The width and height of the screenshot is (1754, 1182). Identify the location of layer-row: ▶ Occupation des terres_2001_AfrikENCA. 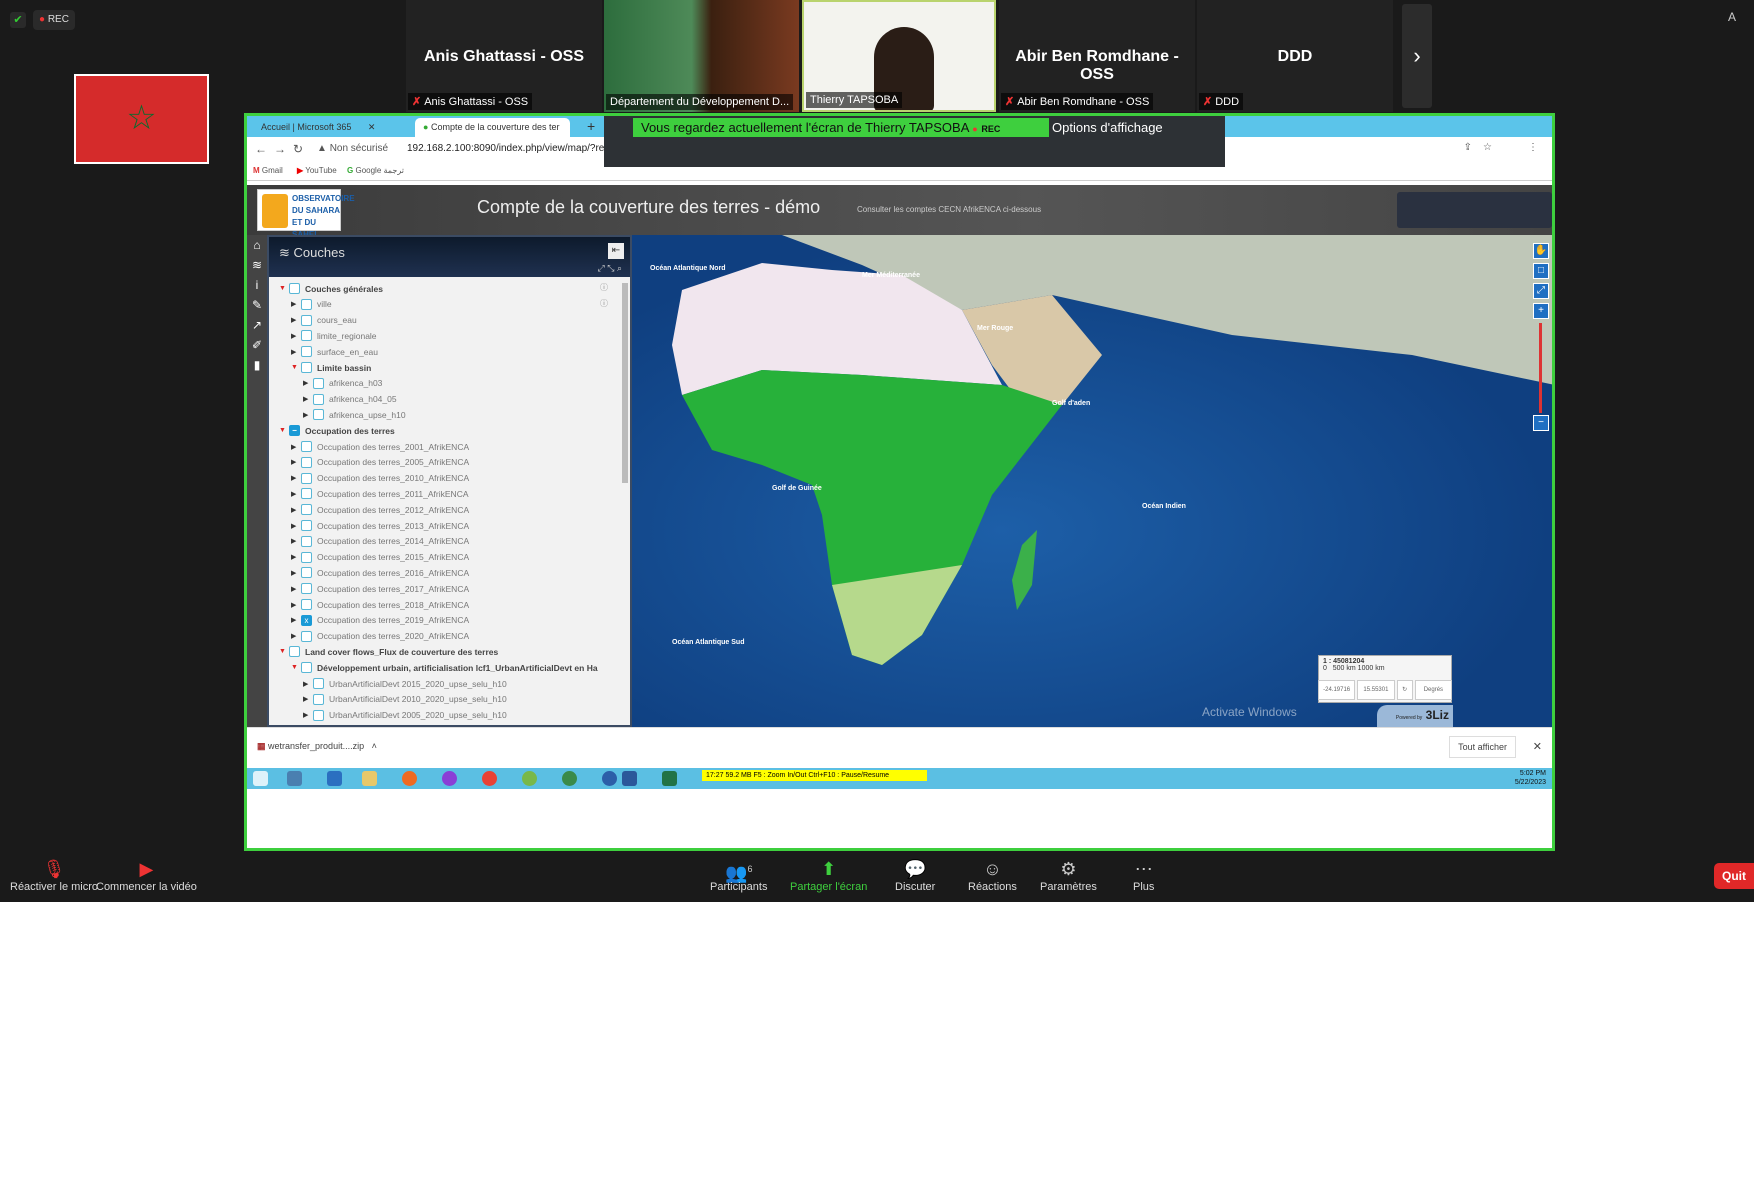
(380, 446).